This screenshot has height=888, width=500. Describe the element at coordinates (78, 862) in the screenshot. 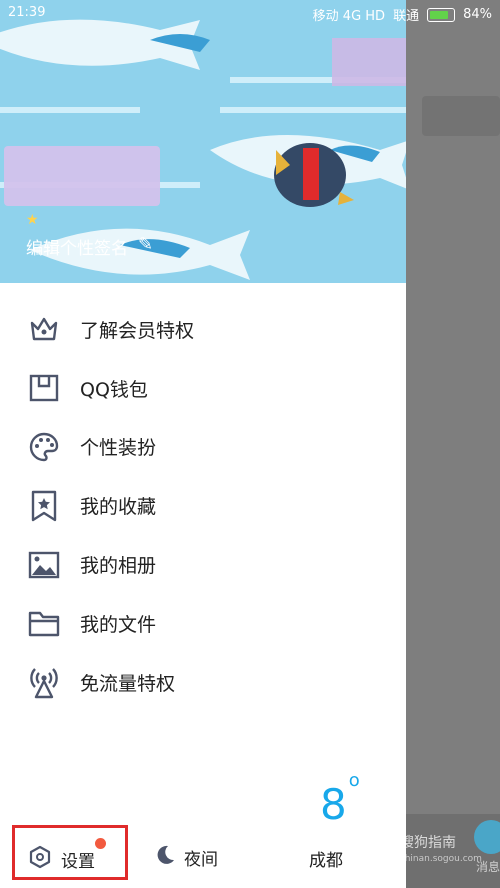

I see `settings-label: 设置` at that location.